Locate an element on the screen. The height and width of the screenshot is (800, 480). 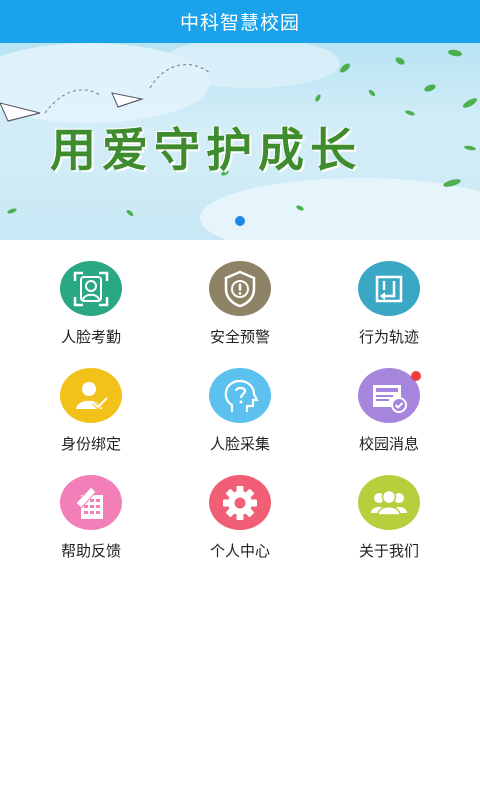
menu-item-campus-message: 校园消息 is located at coordinates (389, 400).